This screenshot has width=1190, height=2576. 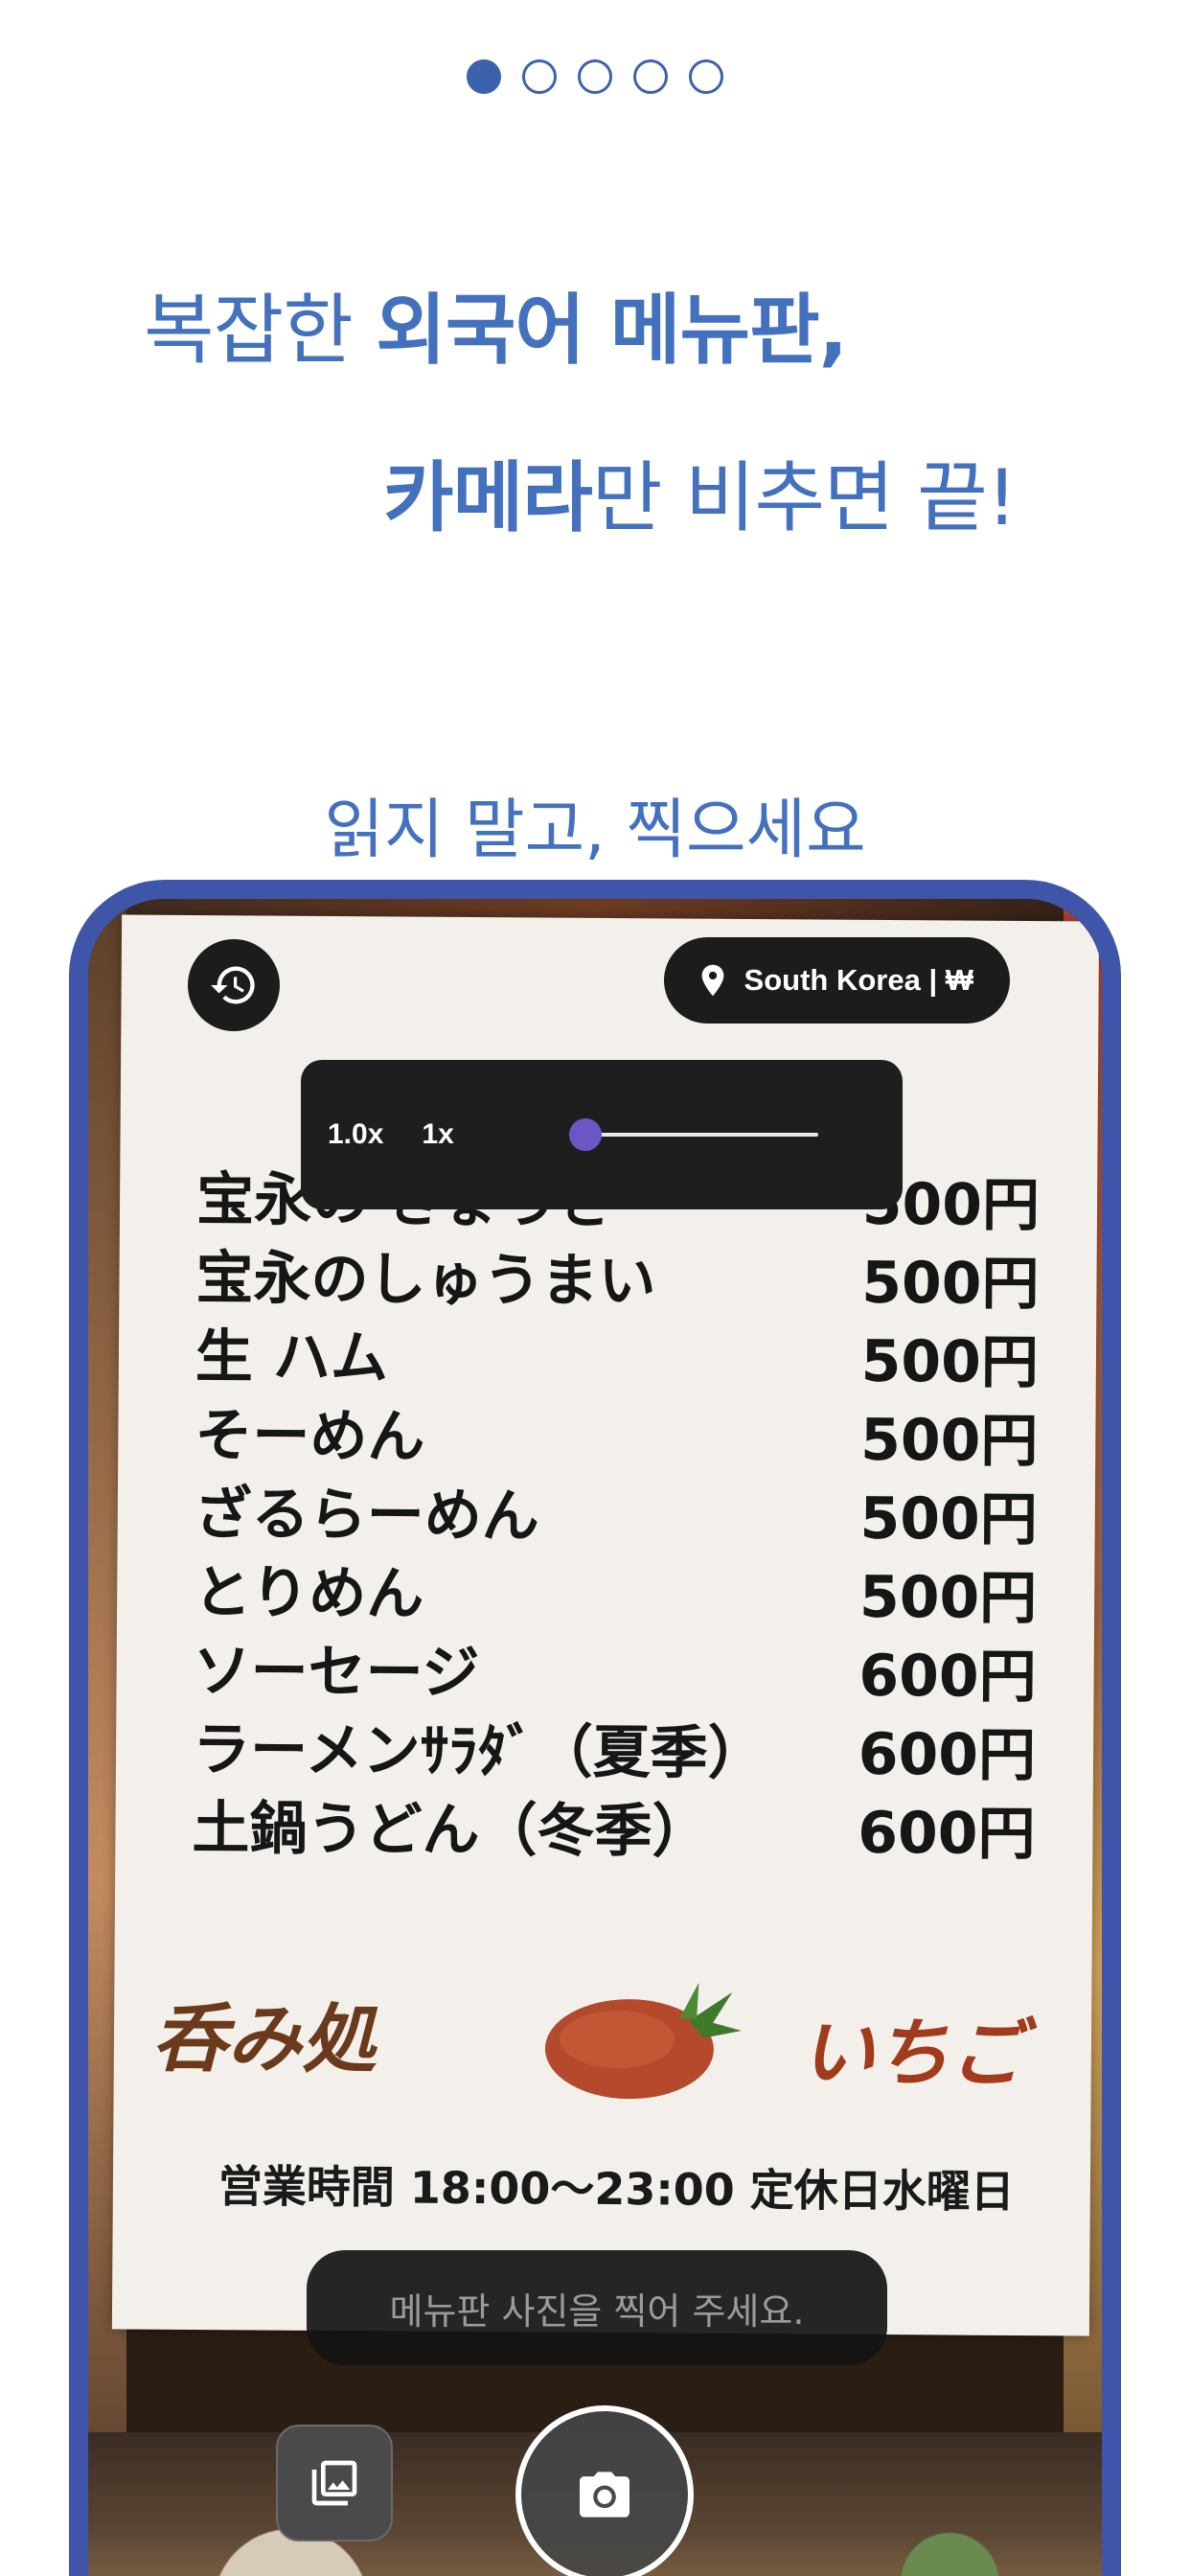 I want to click on zoom-current-value: 1.0x, so click(x=356, y=1134).